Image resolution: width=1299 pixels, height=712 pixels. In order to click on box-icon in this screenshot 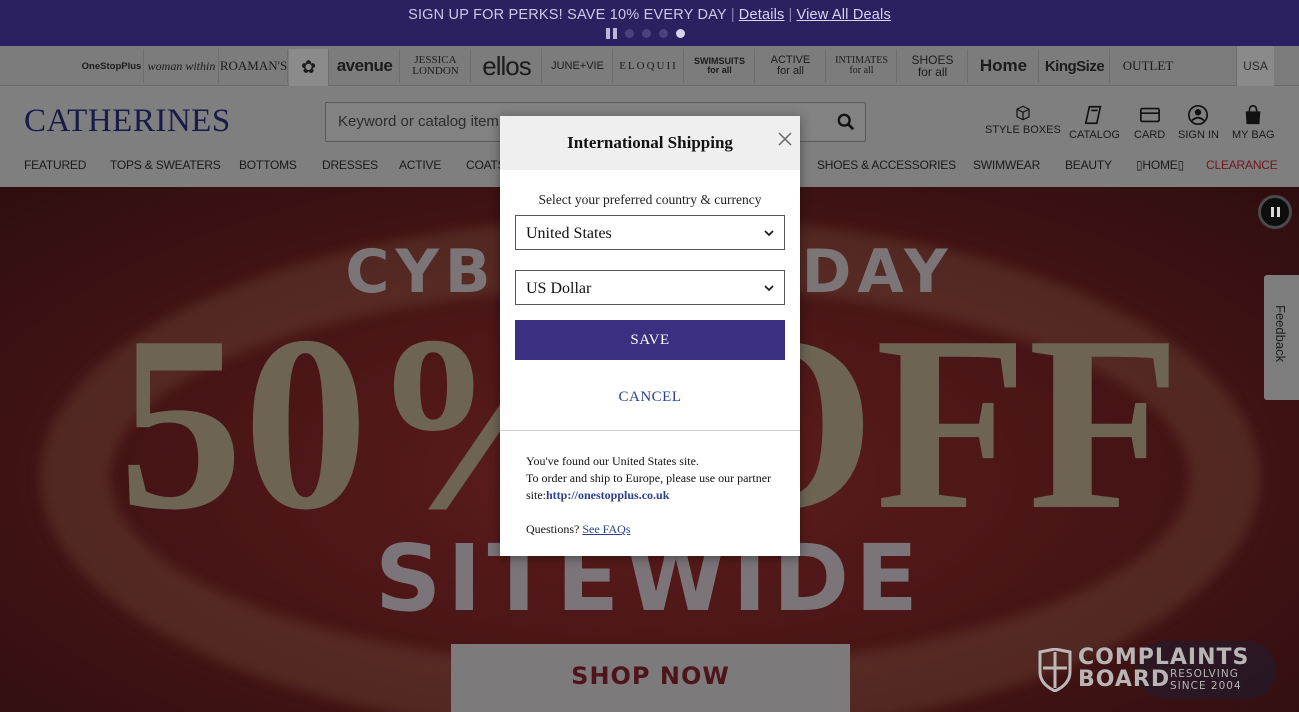, I will do `click(1023, 113)`.